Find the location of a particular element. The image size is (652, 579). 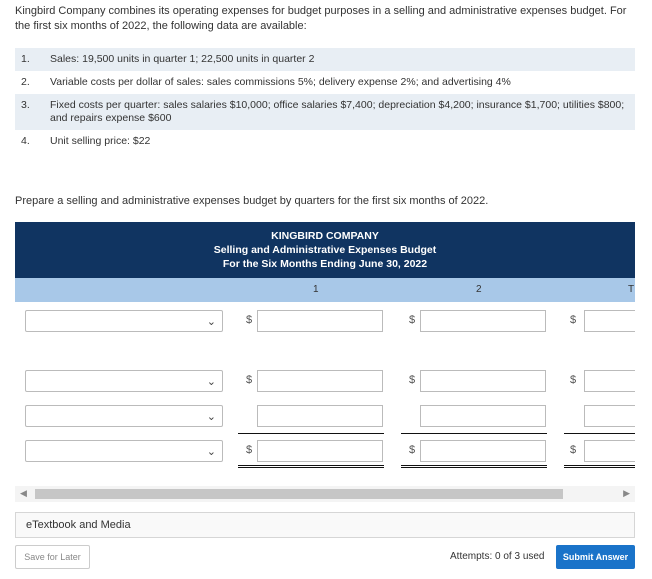

etextbook-media-link: eTextbook and Media is located at coordinates (325, 525).